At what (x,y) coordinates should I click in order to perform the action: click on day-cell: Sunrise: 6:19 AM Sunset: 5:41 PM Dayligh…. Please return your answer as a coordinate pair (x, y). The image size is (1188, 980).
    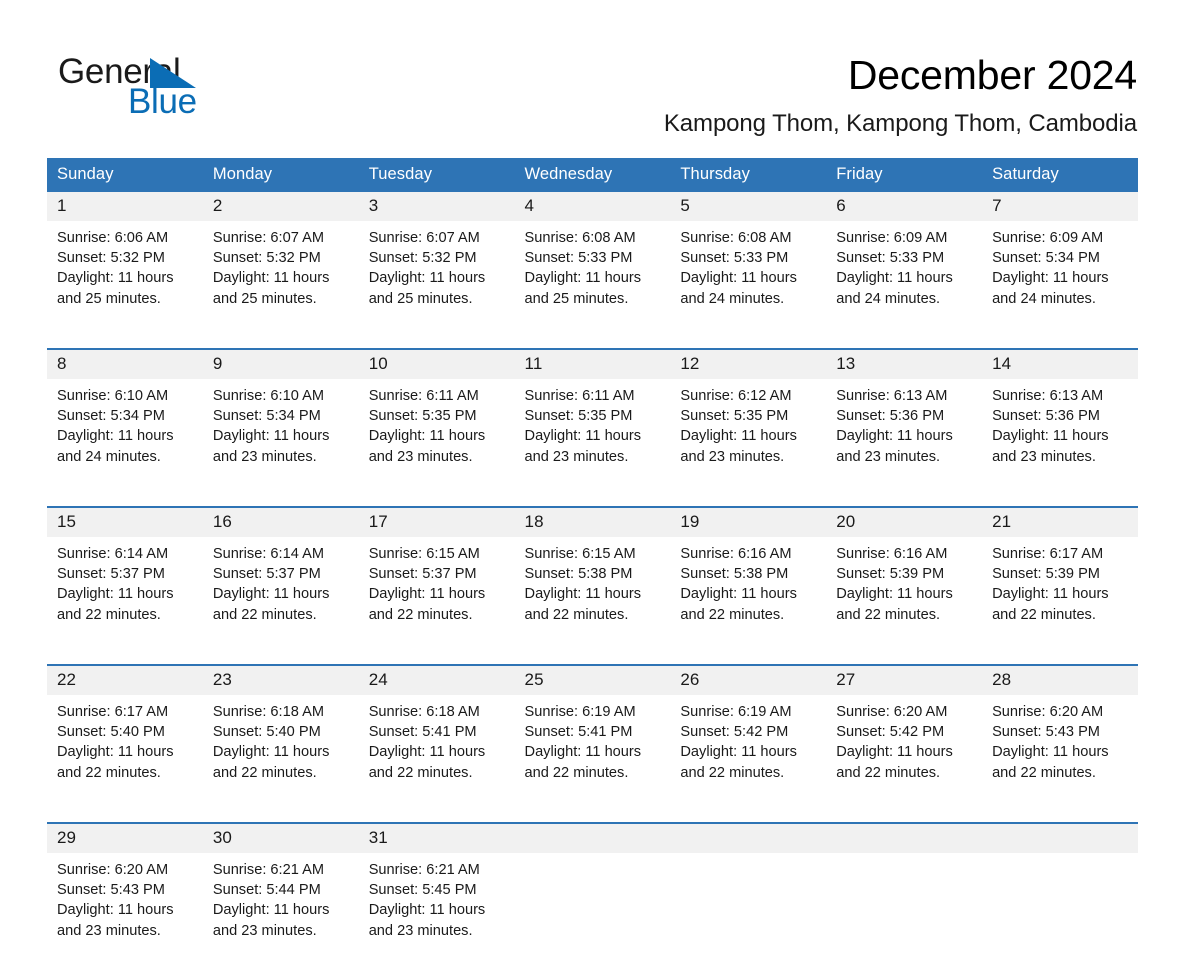
    Looking at the image, I should click on (592, 759).